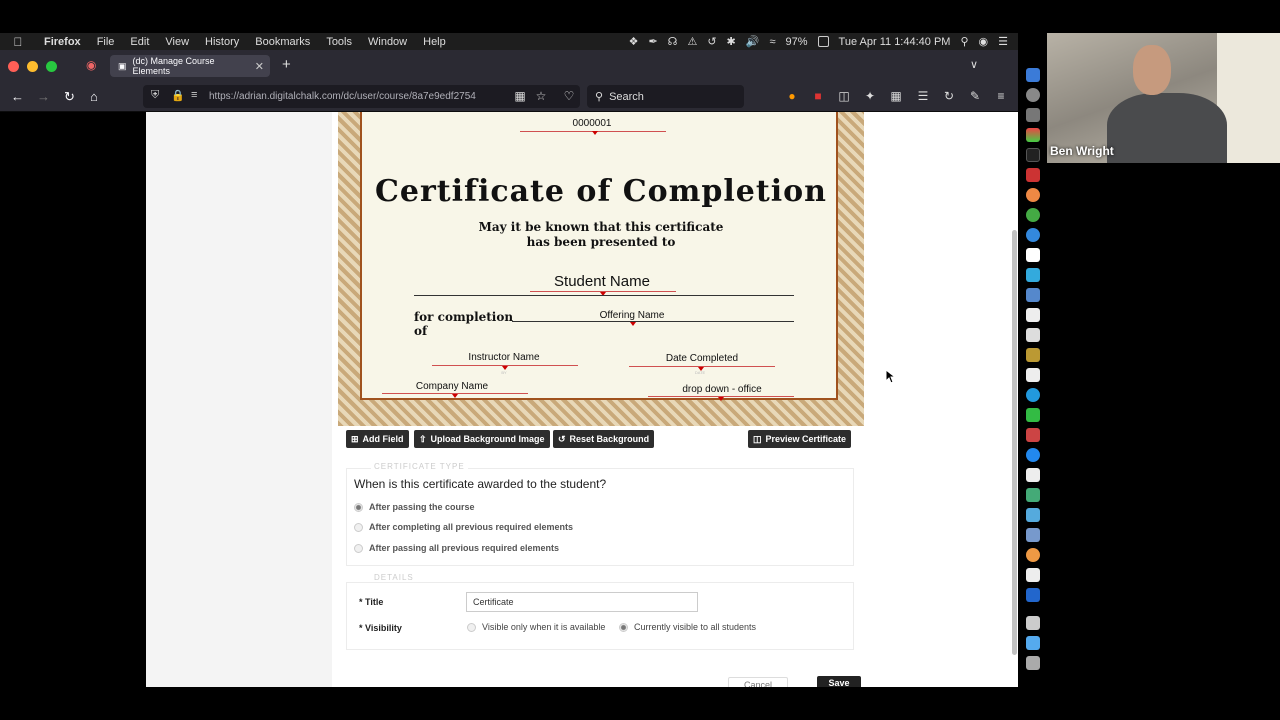  What do you see at coordinates (51, 66) in the screenshot?
I see `zoom-window-button` at bounding box center [51, 66].